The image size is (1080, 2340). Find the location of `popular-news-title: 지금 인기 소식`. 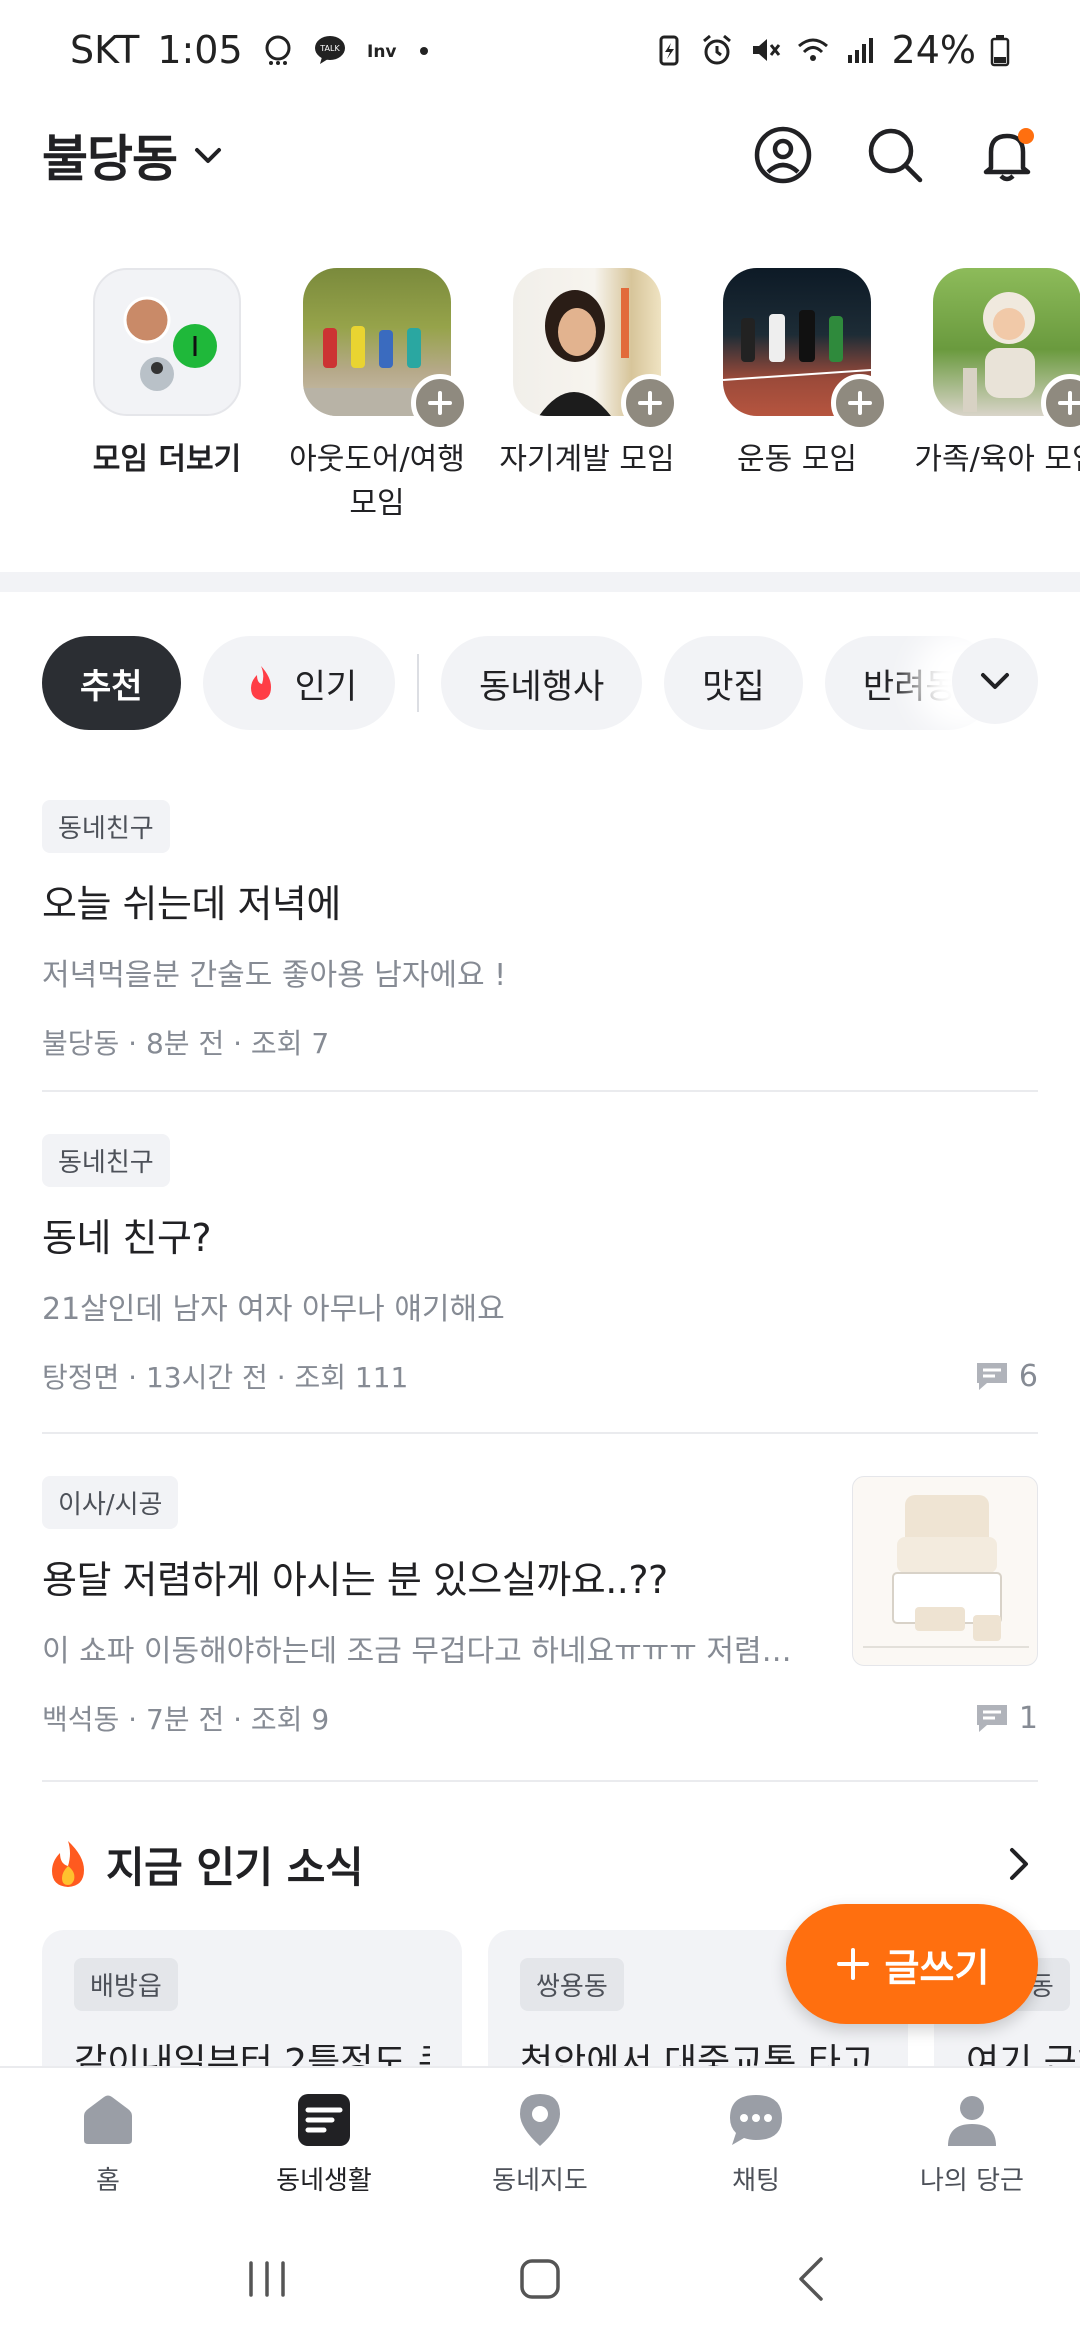

popular-news-title: 지금 인기 소식 is located at coordinates (235, 1867).